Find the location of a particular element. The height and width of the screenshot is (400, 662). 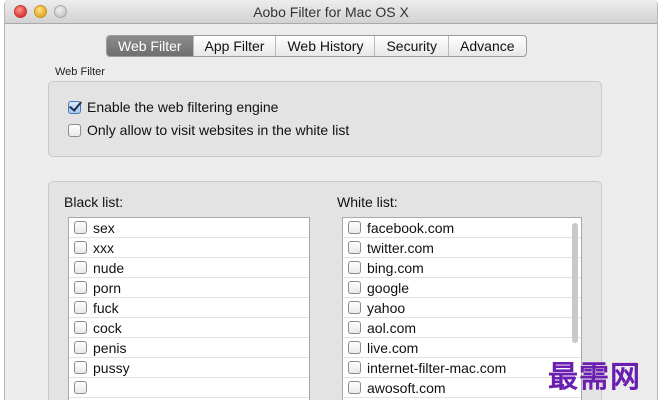

black-list-label: Black list: is located at coordinates (94, 202).